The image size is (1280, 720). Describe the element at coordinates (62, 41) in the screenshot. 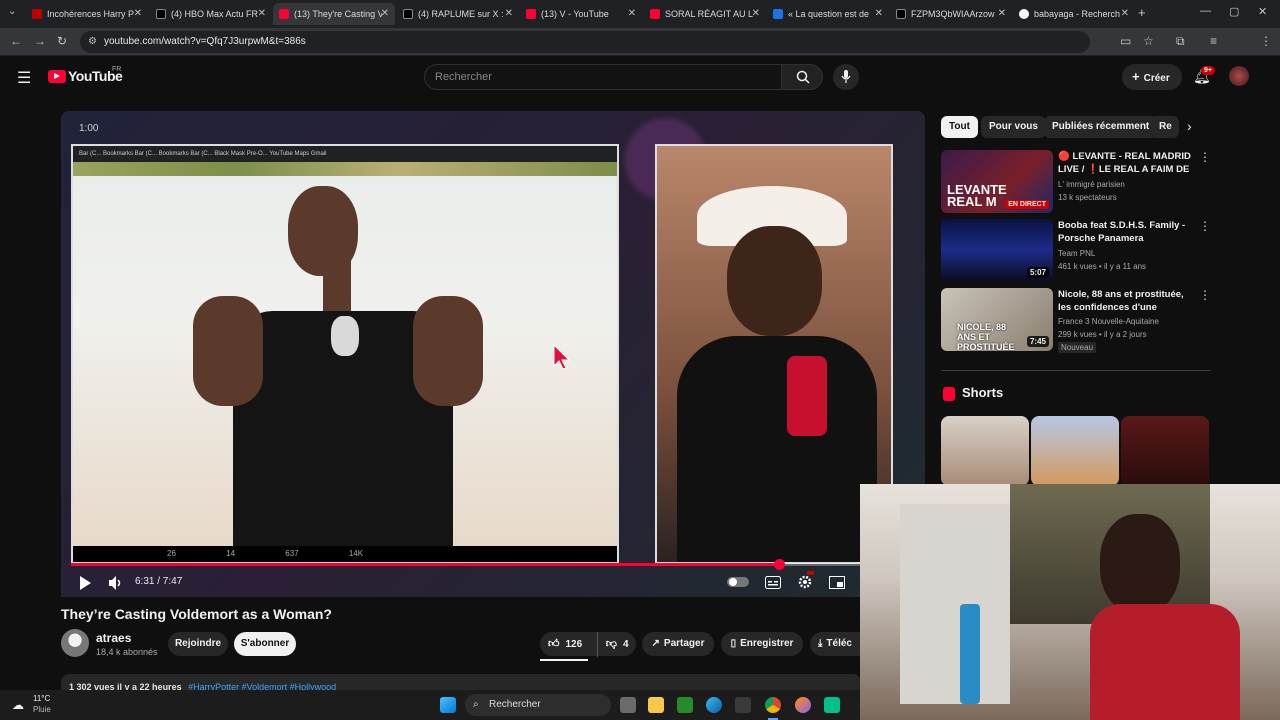

I see `reload-icon: ↻` at that location.